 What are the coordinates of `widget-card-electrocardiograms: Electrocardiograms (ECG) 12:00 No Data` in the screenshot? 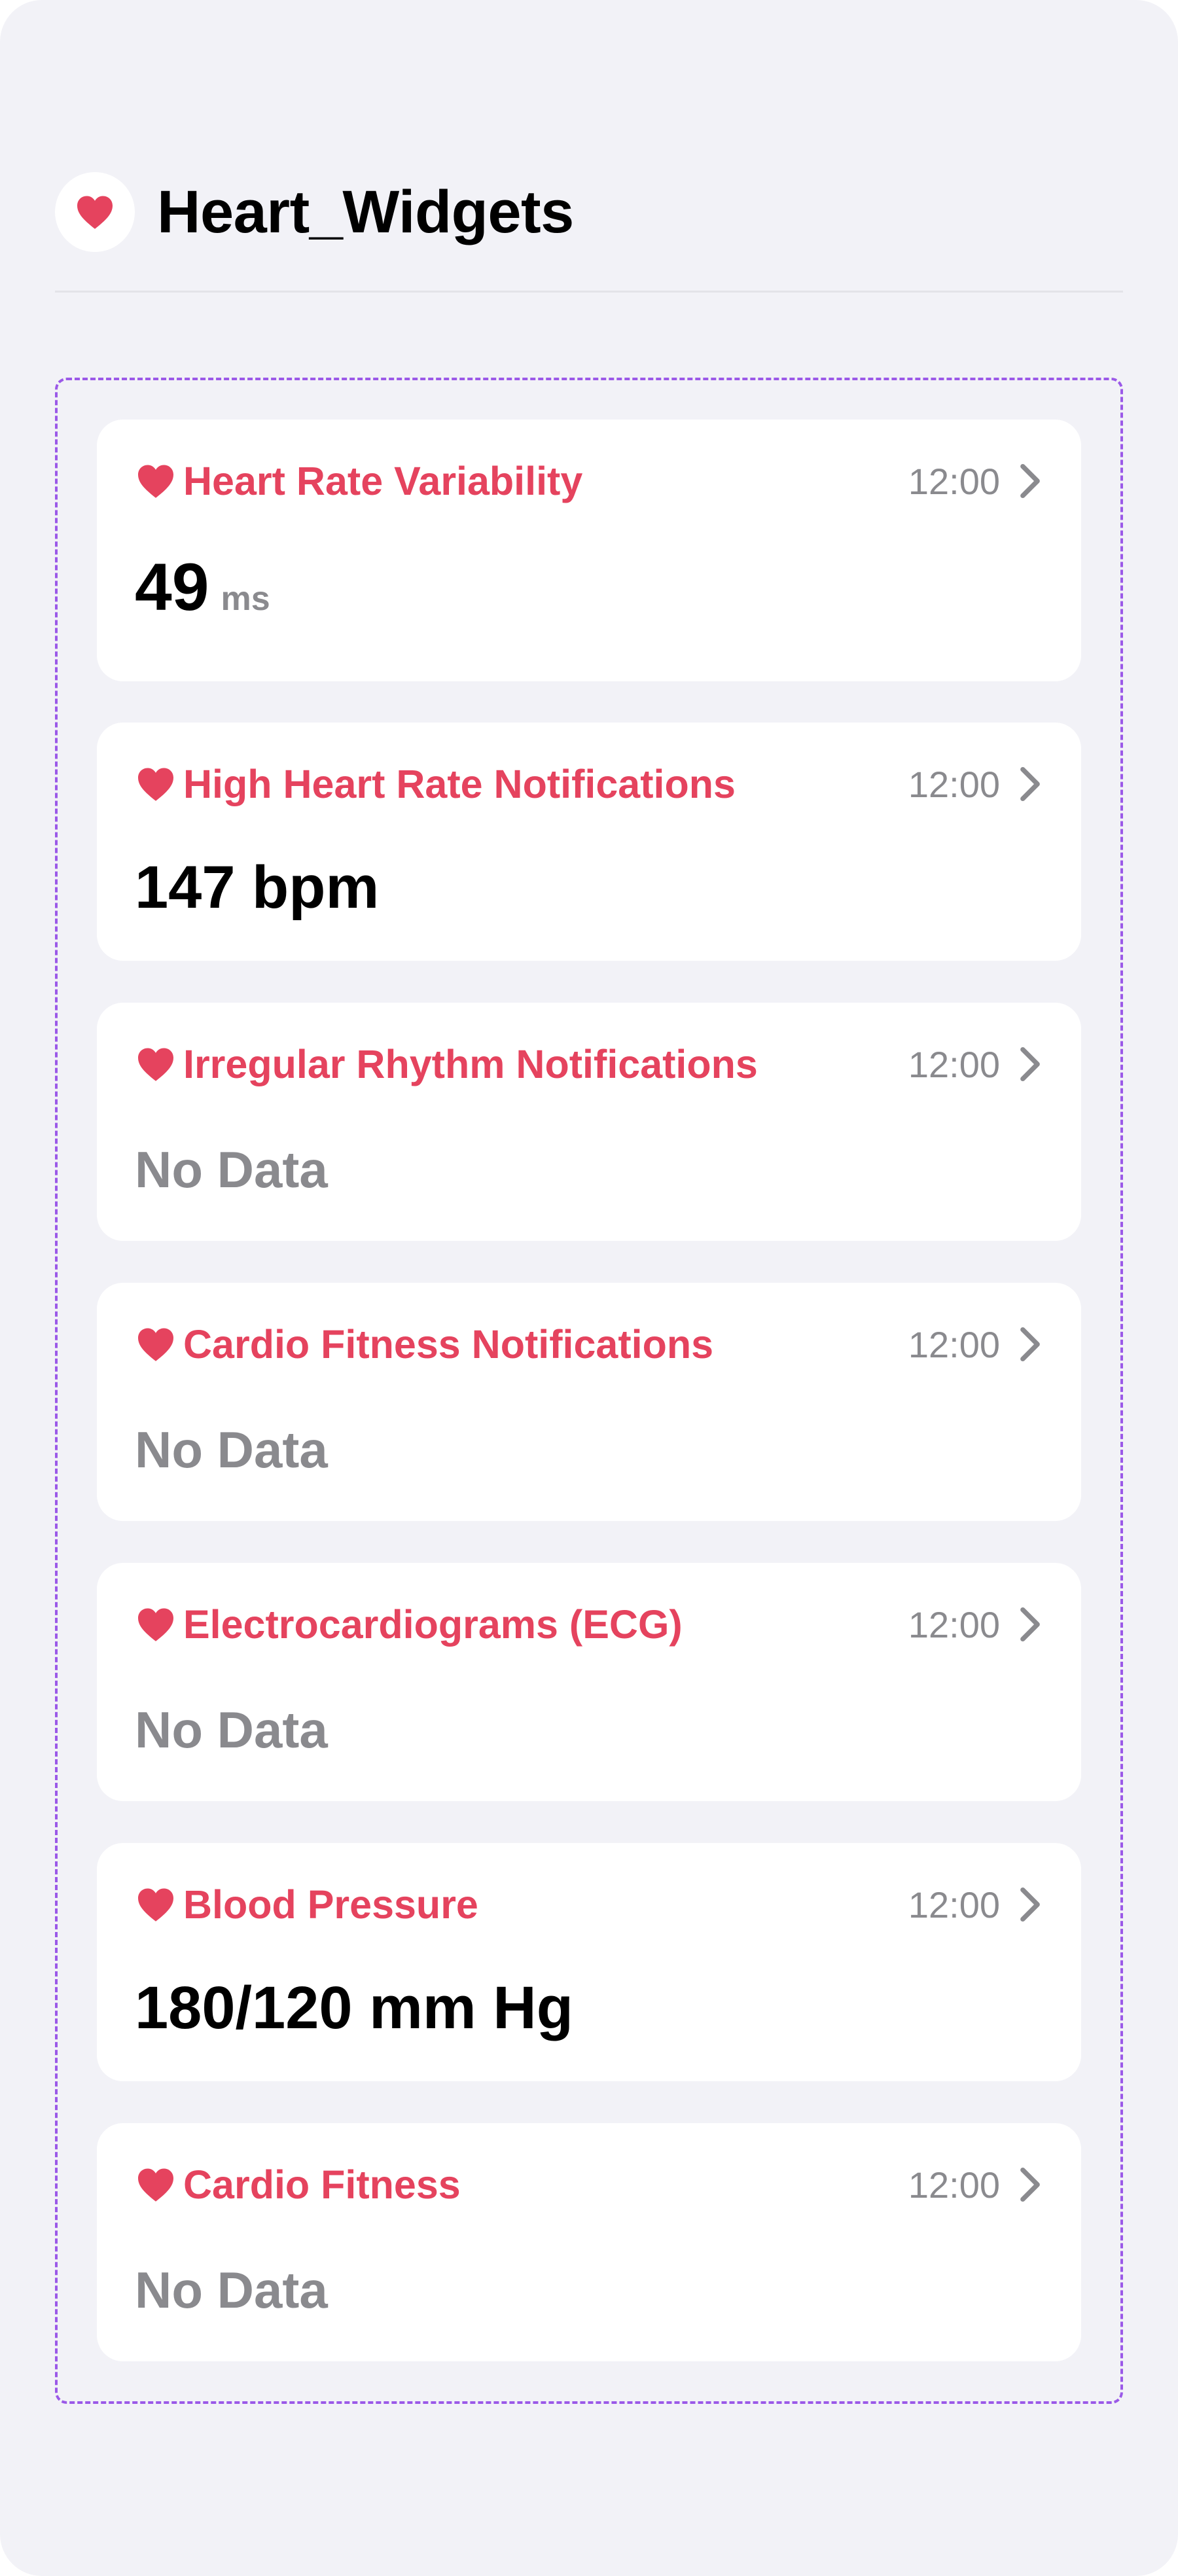 It's located at (589, 1682).